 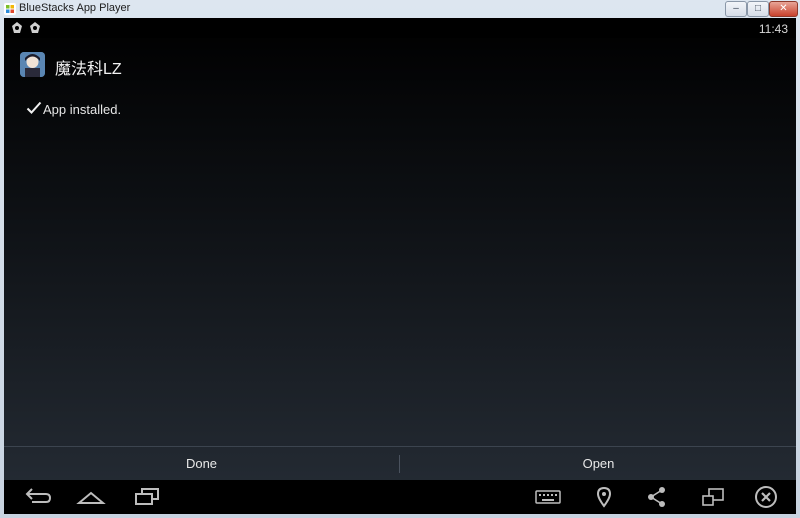 I want to click on action-bar: Done Open, so click(x=400, y=463).